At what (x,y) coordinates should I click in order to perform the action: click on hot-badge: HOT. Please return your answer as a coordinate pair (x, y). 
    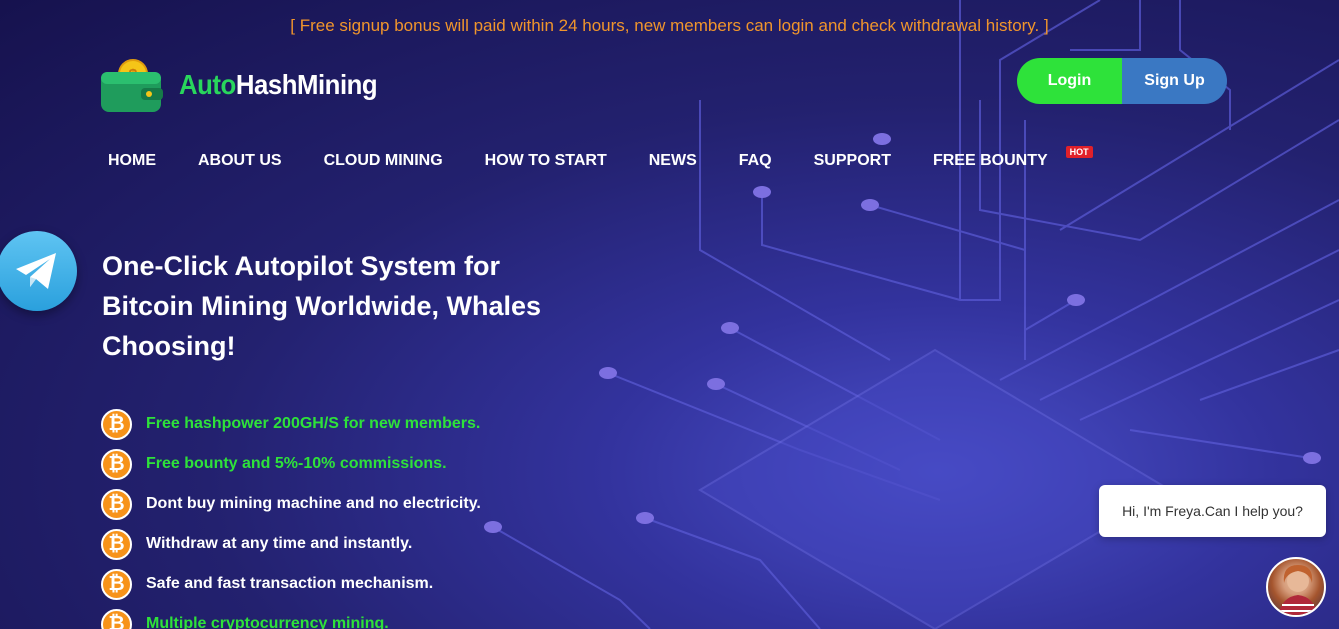
    Looking at the image, I should click on (1079, 152).